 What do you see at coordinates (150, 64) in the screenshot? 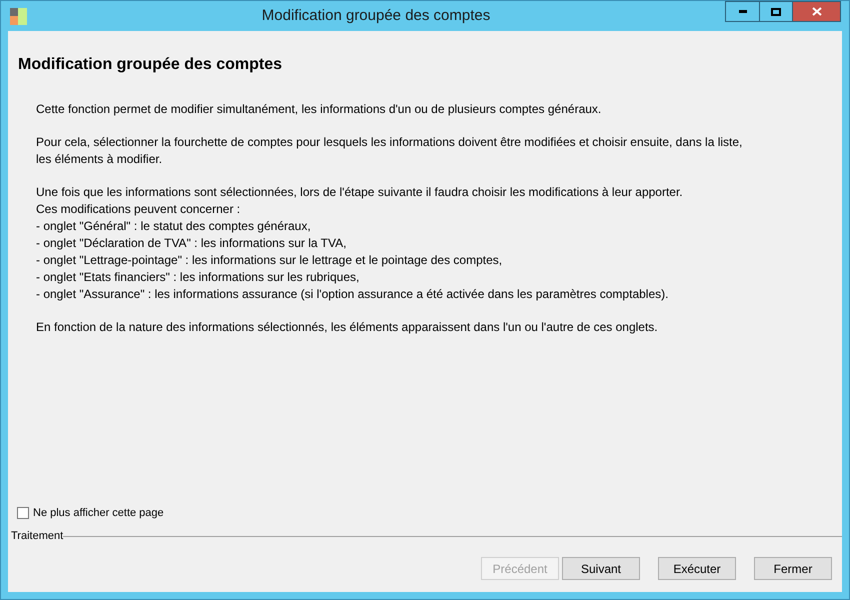
I see `page-heading: Modification groupée des comptes` at bounding box center [150, 64].